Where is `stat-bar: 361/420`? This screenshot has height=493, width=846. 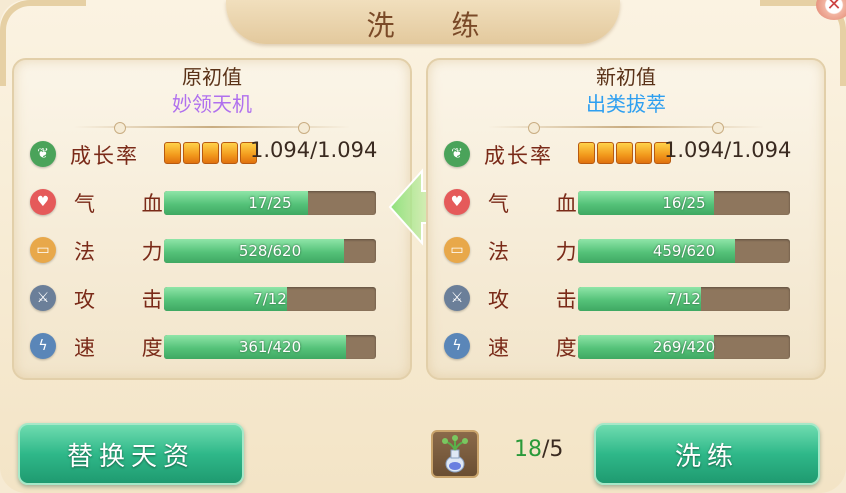 stat-bar: 361/420 is located at coordinates (270, 347).